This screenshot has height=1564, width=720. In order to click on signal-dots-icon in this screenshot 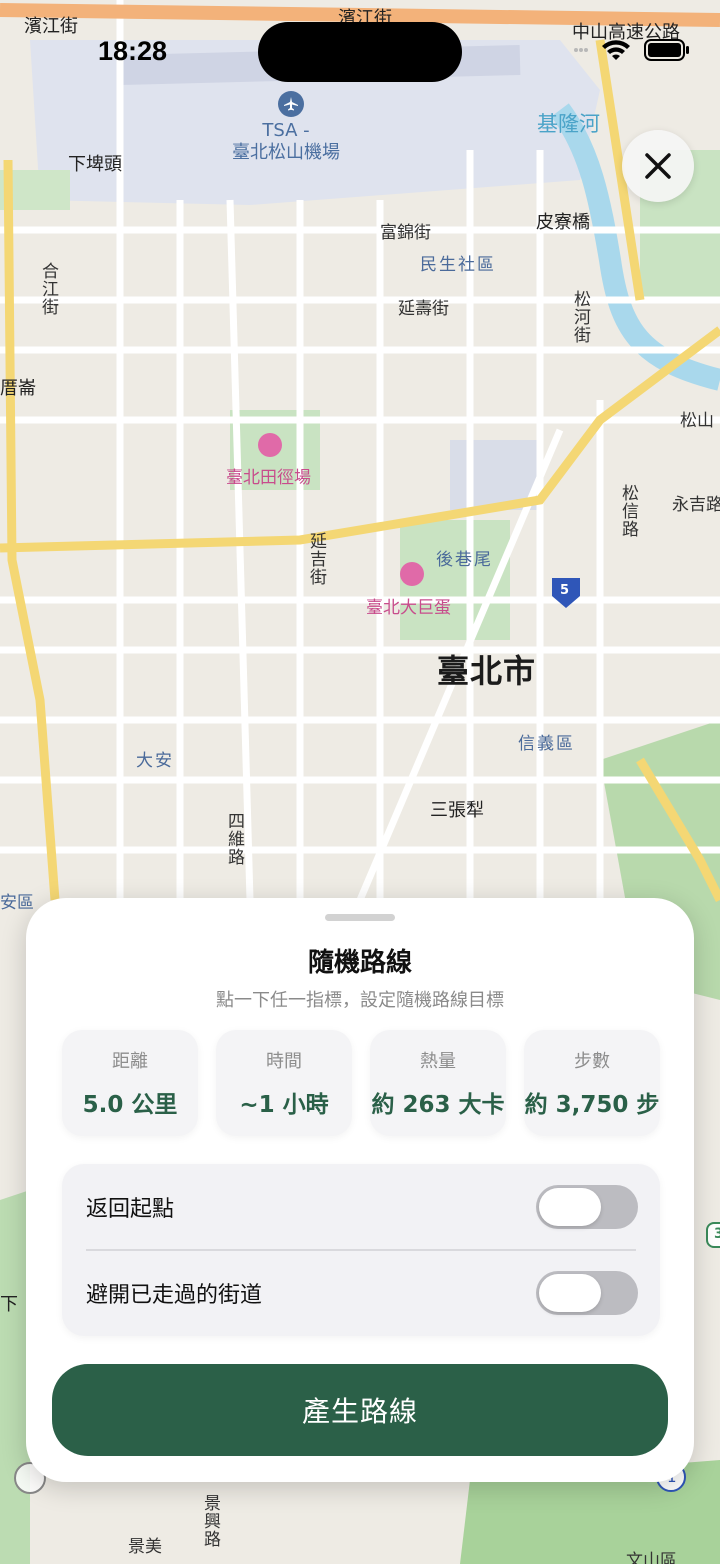, I will do `click(581, 50)`.